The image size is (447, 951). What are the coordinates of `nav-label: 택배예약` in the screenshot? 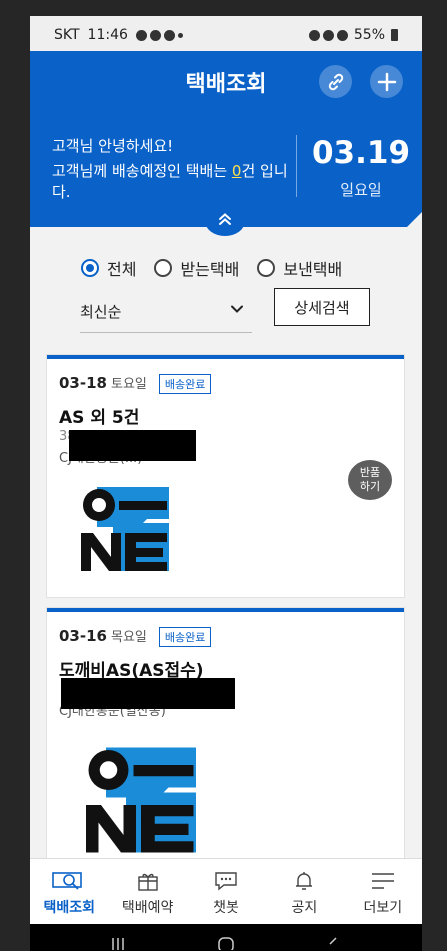 It's located at (147, 908).